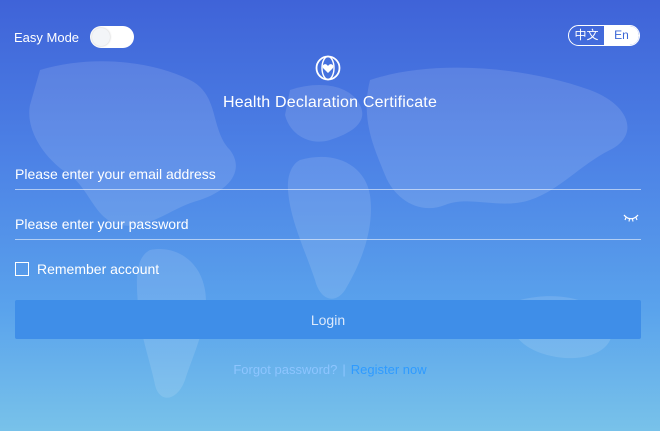 This screenshot has height=431, width=660. I want to click on lang-option-chinese: 中文, so click(586, 35).